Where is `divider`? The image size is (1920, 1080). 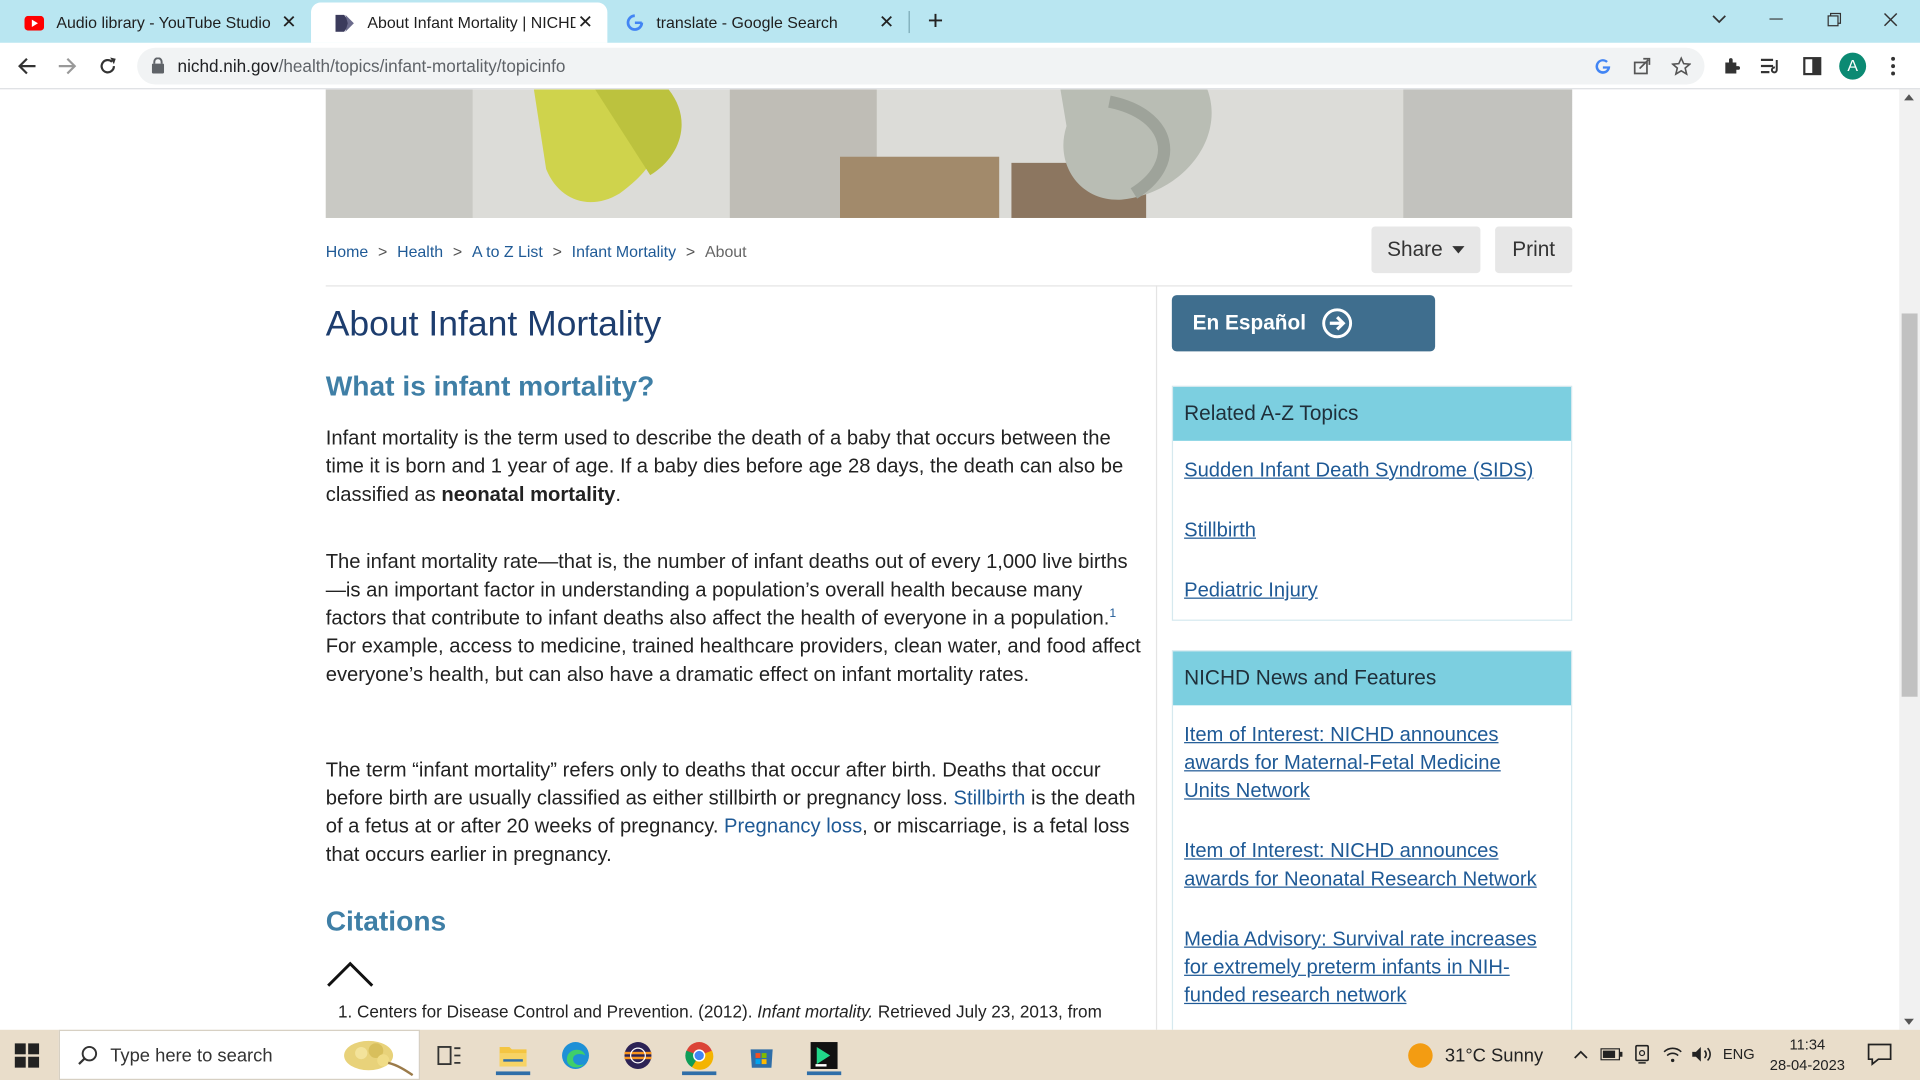
divider is located at coordinates (949, 286).